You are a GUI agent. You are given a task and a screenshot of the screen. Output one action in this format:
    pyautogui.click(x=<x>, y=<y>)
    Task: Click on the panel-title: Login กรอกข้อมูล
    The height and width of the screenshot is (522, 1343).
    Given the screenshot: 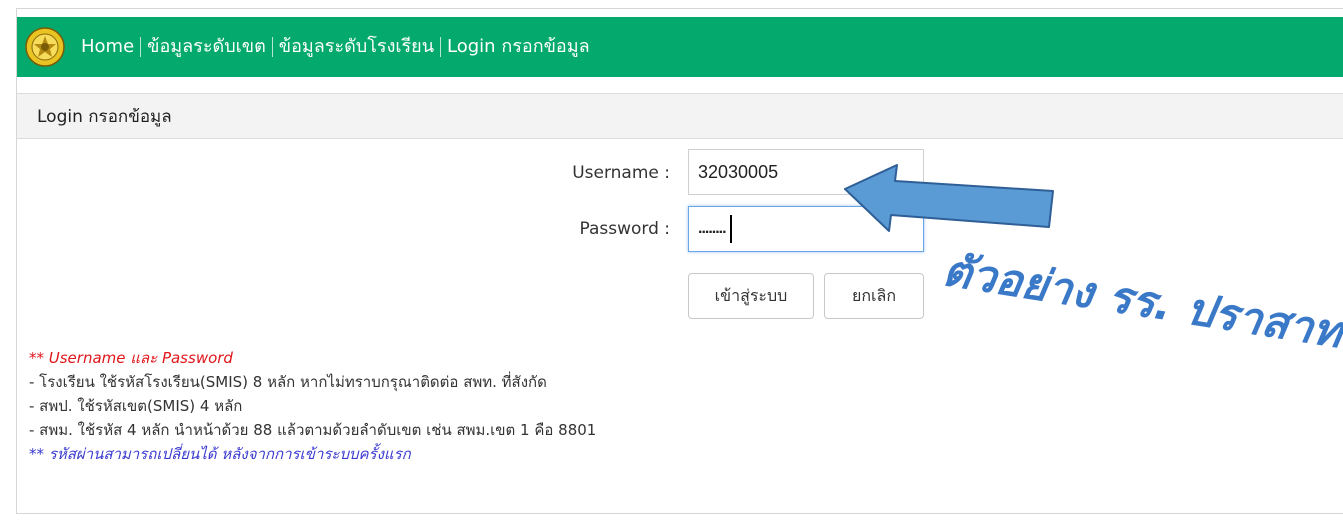 What is the action you would take?
    pyautogui.click(x=104, y=116)
    